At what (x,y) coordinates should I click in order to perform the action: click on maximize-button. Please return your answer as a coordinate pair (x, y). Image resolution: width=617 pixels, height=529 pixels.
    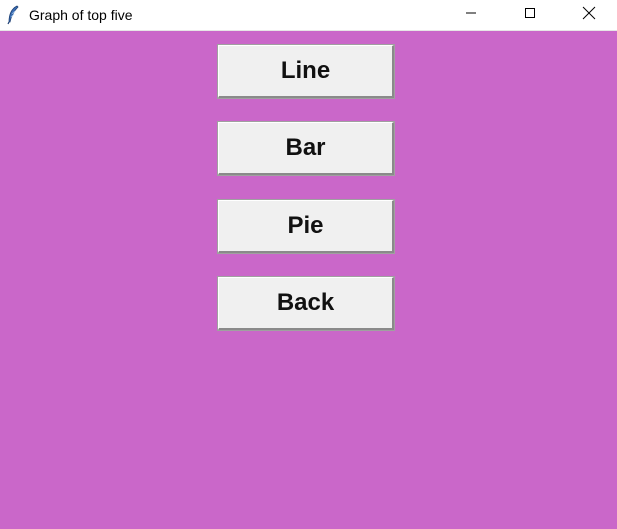
    Looking at the image, I should click on (530, 15).